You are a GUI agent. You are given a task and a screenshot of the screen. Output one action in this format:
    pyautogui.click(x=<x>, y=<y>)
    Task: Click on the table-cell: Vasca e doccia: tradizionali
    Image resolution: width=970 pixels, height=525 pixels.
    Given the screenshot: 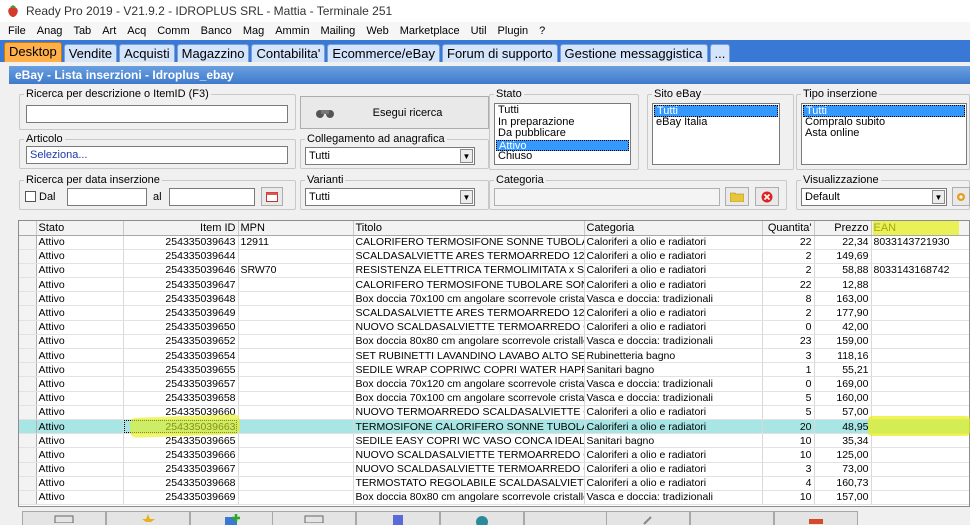 What is the action you would take?
    pyautogui.click(x=673, y=398)
    